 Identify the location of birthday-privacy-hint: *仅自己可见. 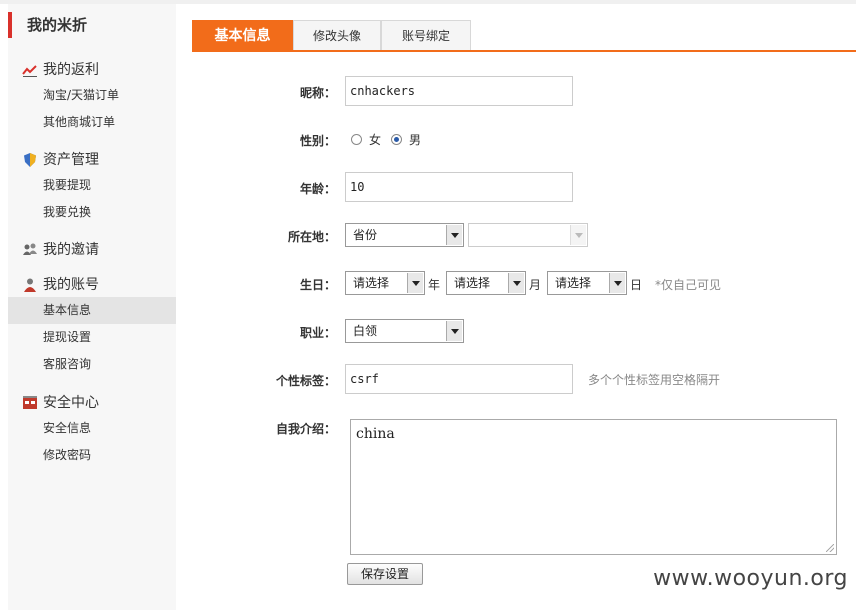
(688, 285).